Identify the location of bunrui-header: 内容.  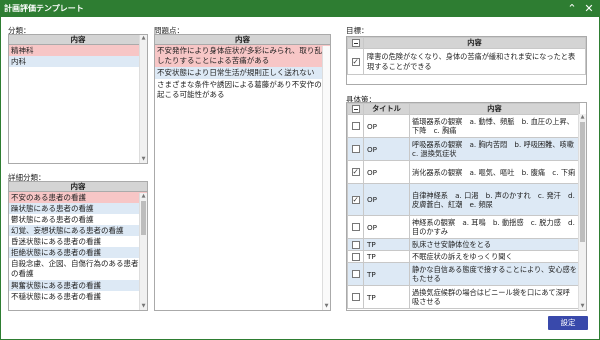
(78, 40).